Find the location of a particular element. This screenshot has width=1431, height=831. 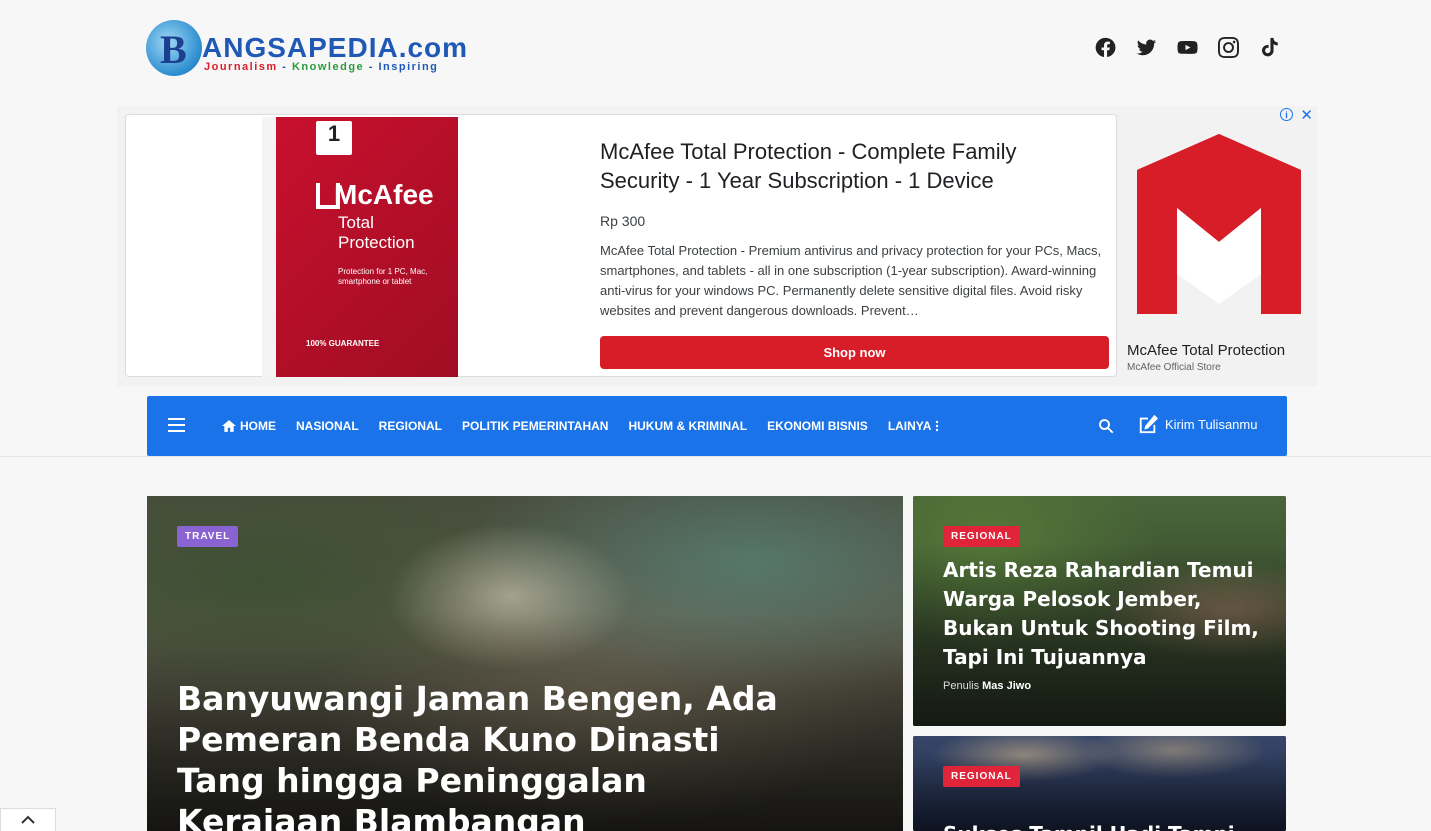

article-author: Penulis Mas Jiwo is located at coordinates (987, 686).